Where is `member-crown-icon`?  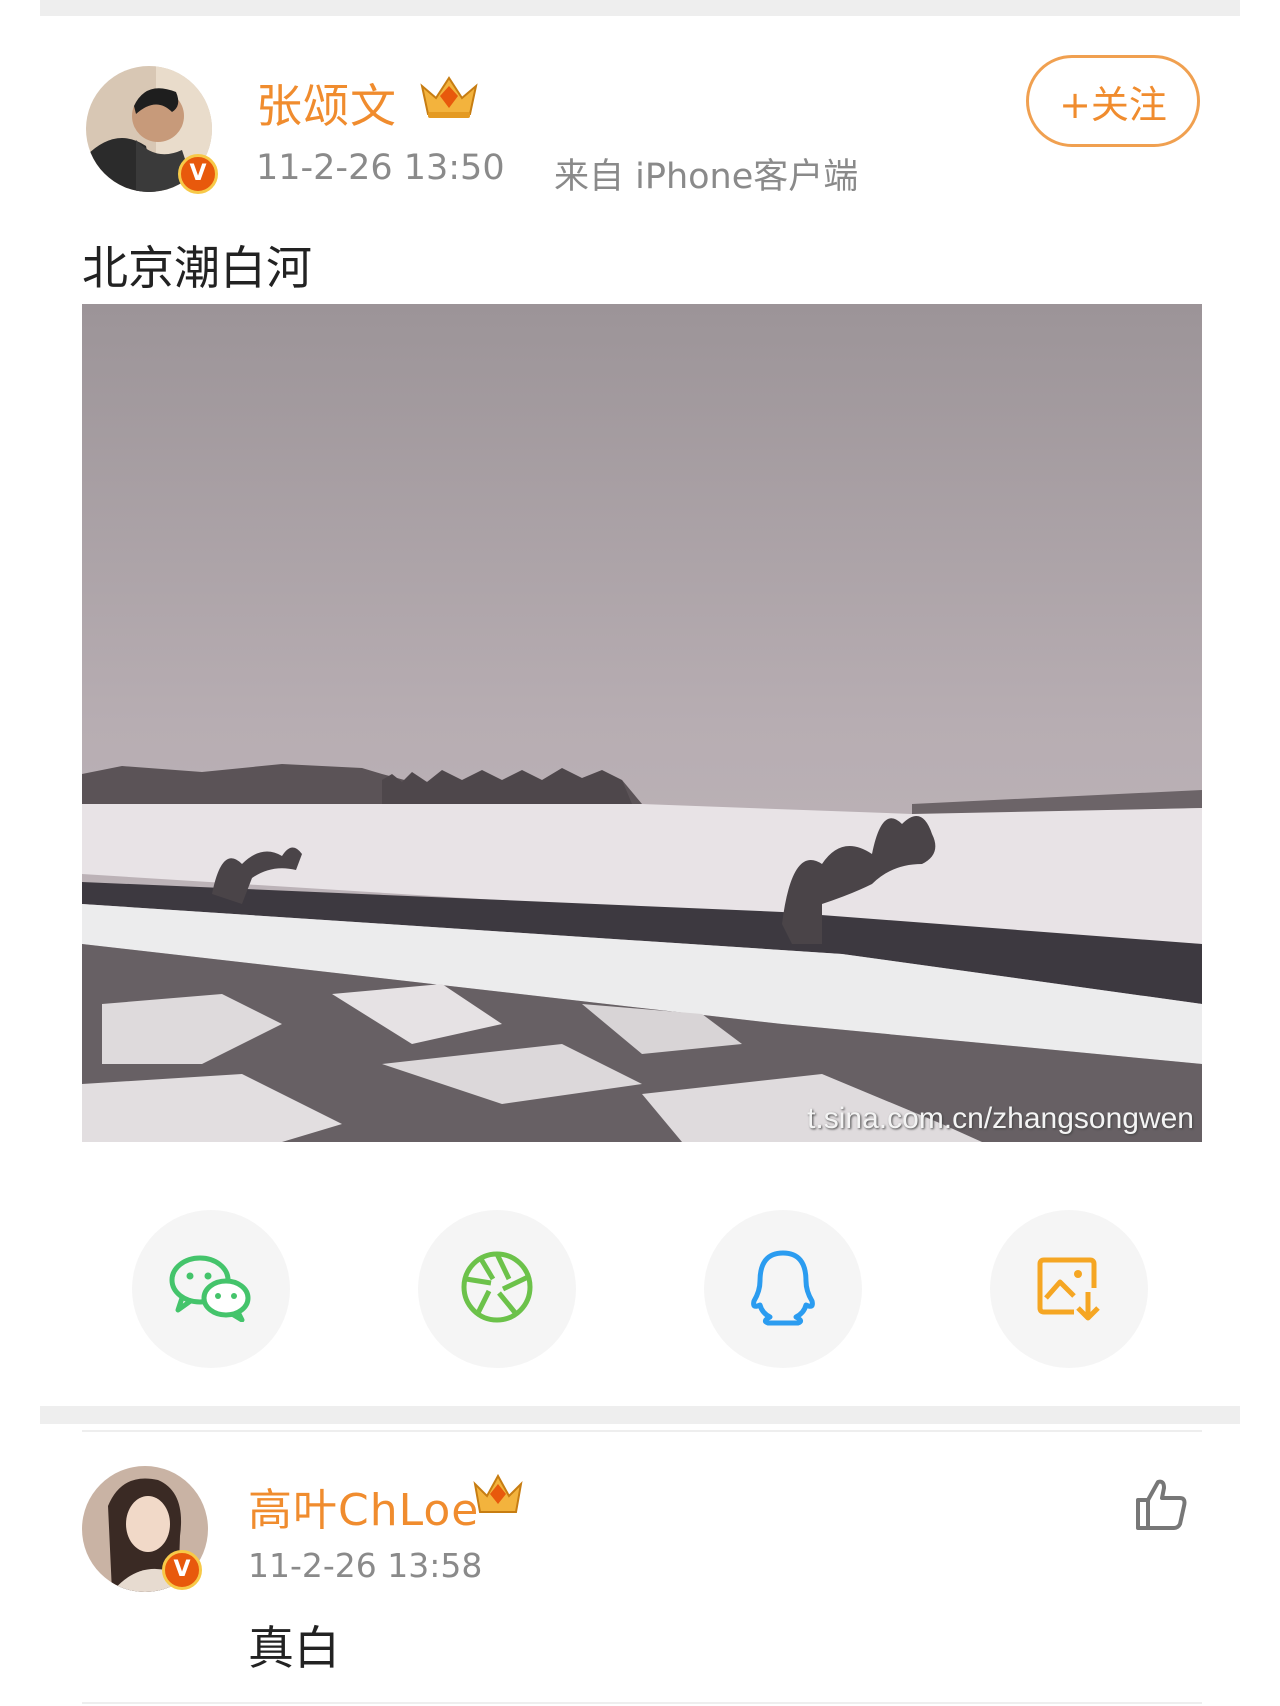
member-crown-icon is located at coordinates (449, 99).